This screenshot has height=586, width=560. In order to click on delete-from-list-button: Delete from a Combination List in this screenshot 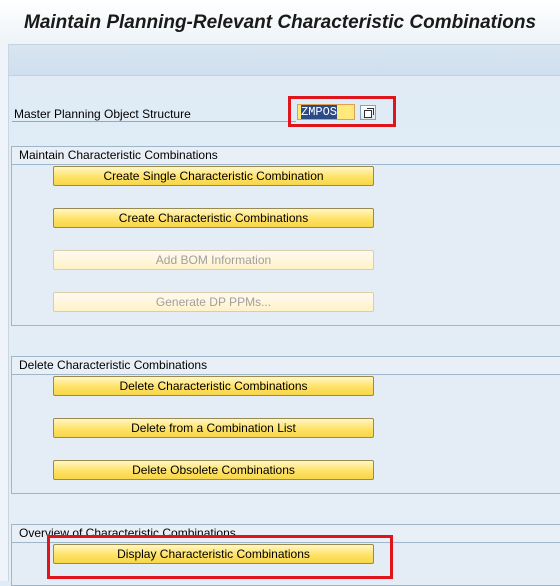, I will do `click(213, 428)`.